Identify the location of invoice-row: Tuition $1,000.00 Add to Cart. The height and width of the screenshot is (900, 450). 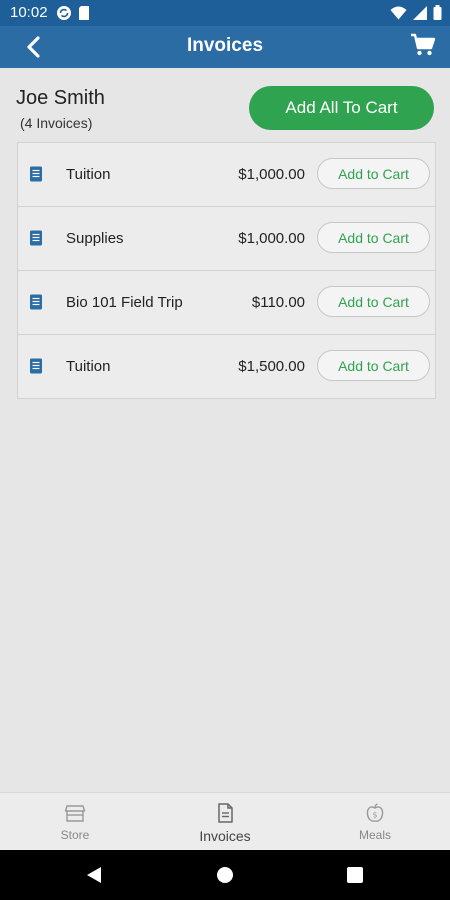
(226, 175).